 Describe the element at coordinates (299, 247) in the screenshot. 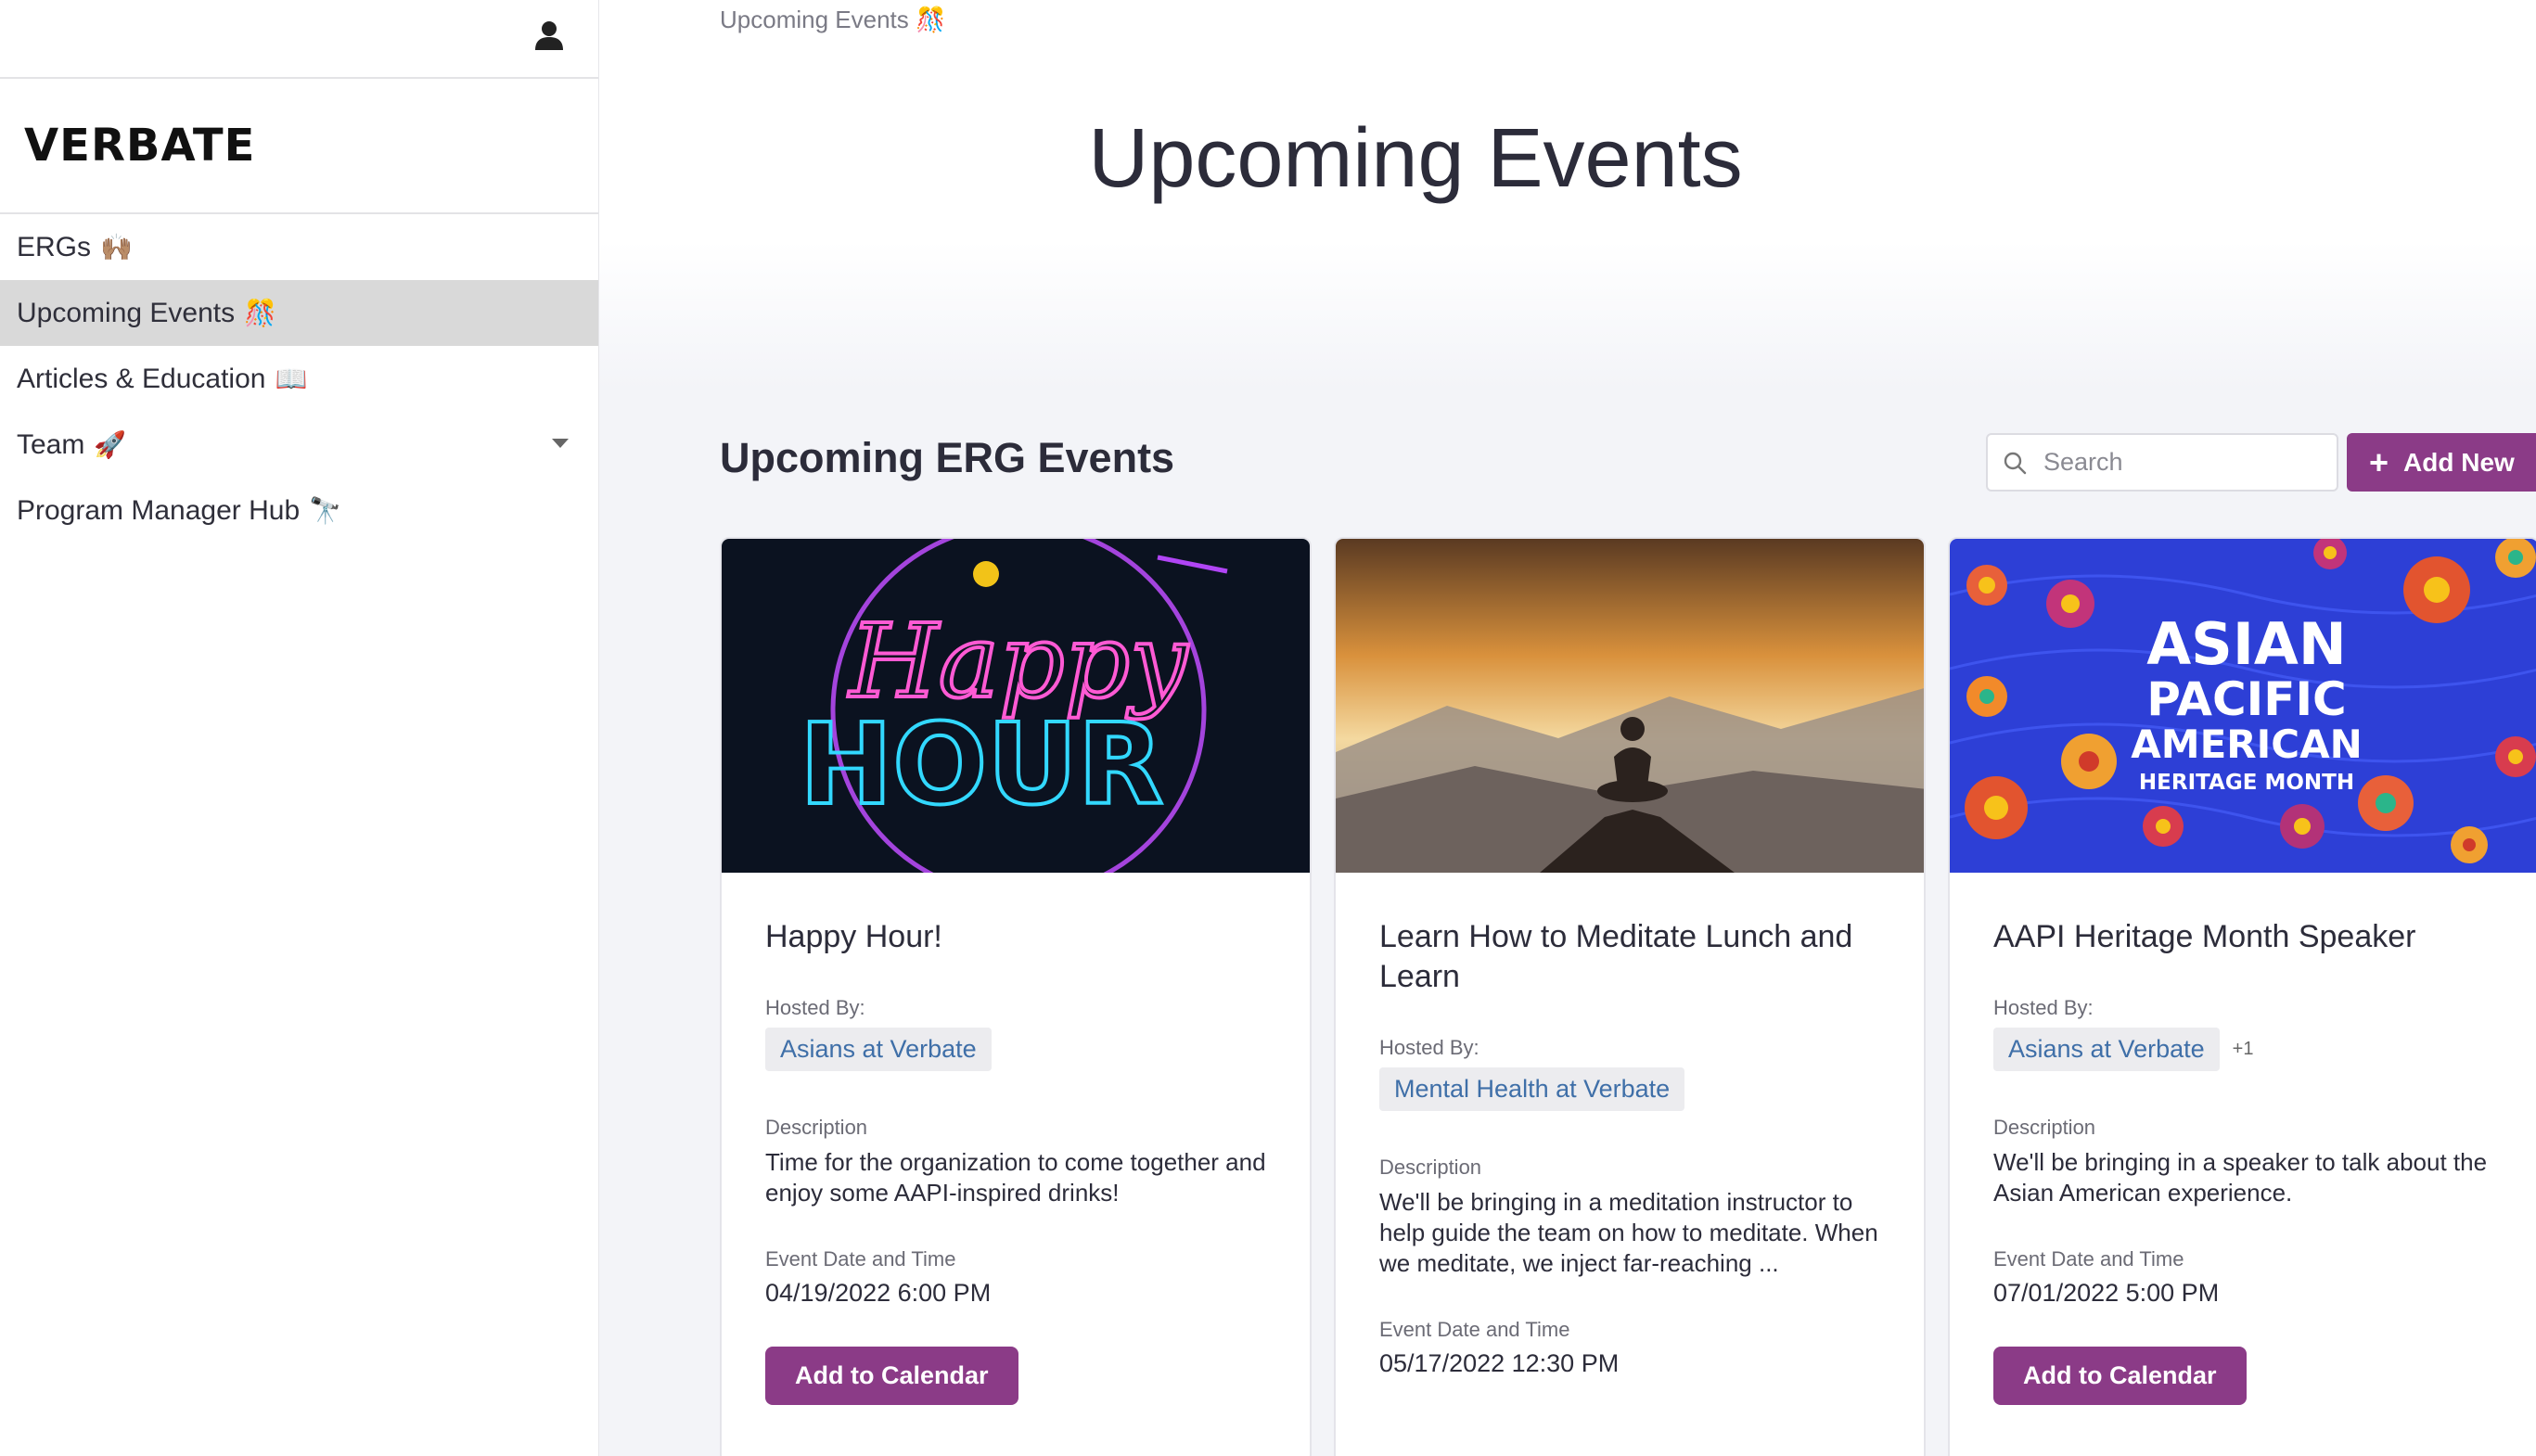

I see `sidebar-item-ergs: ERGs 🙌🏽` at that location.